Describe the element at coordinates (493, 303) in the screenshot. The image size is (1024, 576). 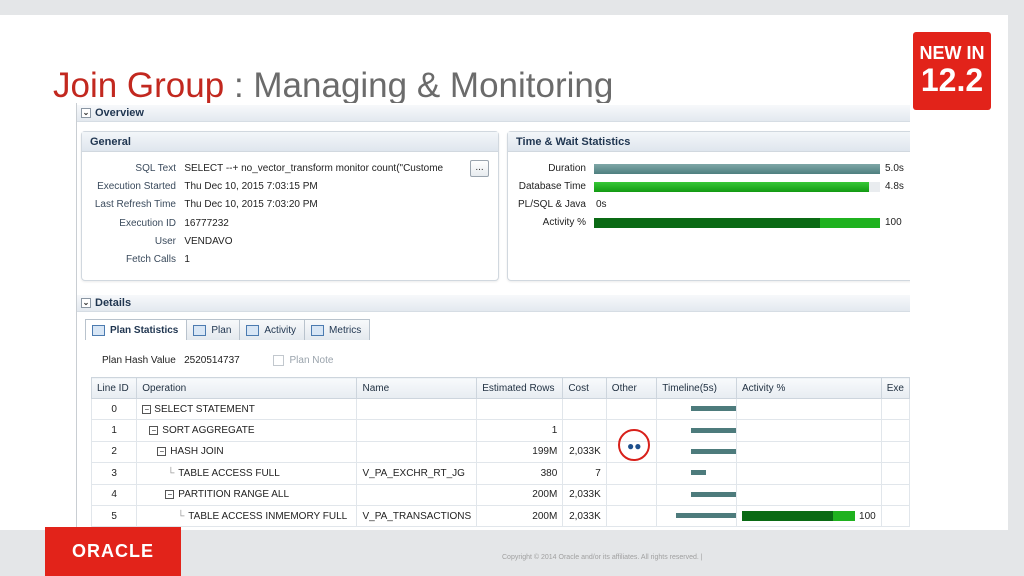
I see `details-header: ⌄ Details` at that location.